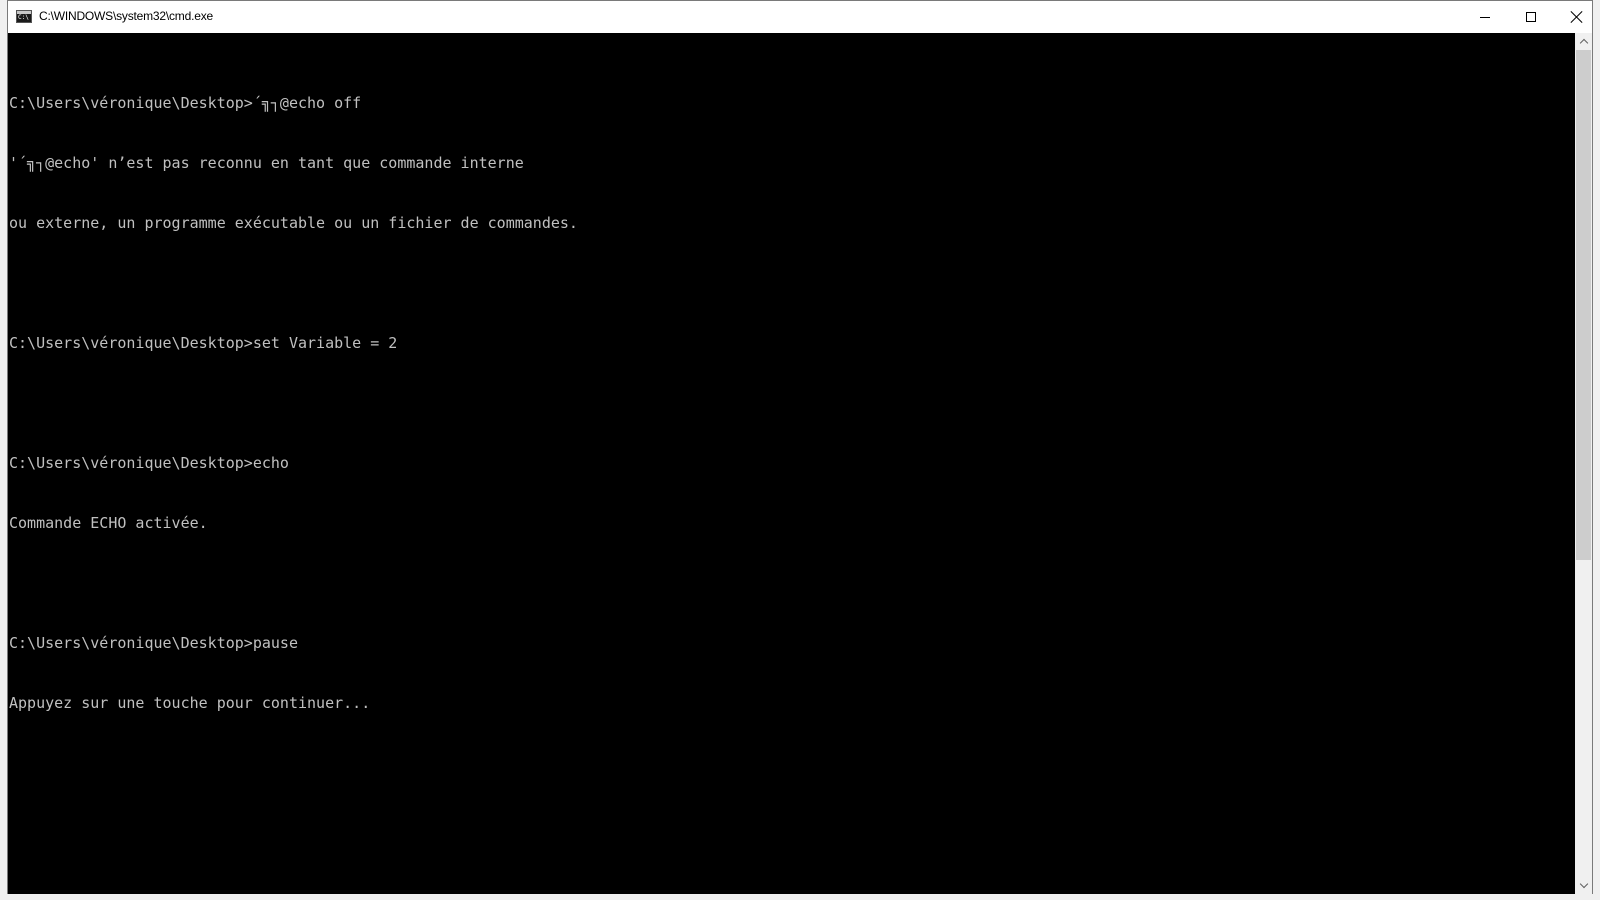 This screenshot has width=1600, height=900. I want to click on minimize-icon, so click(1485, 17).